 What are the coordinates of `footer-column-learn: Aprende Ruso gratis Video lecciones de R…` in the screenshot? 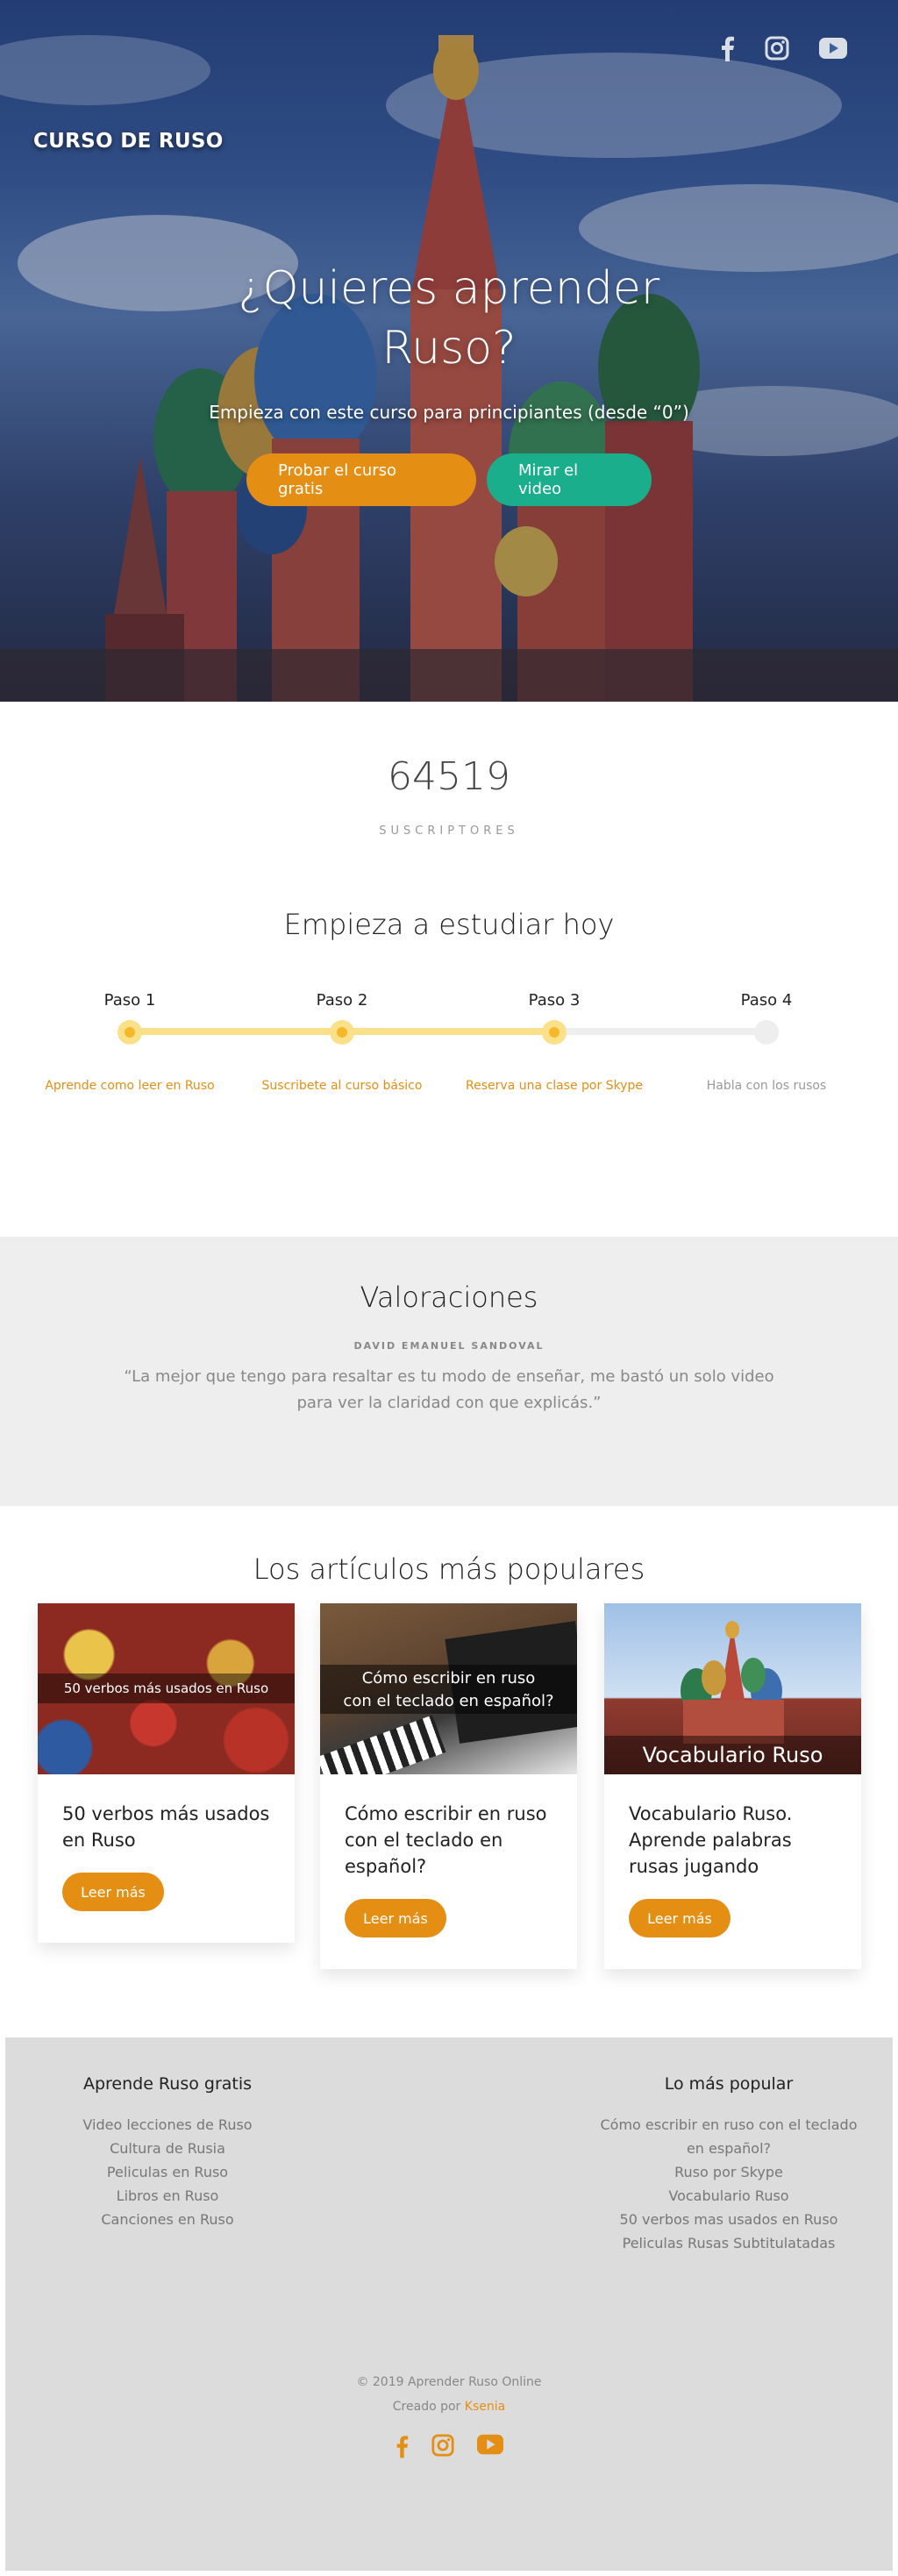 It's located at (167, 2153).